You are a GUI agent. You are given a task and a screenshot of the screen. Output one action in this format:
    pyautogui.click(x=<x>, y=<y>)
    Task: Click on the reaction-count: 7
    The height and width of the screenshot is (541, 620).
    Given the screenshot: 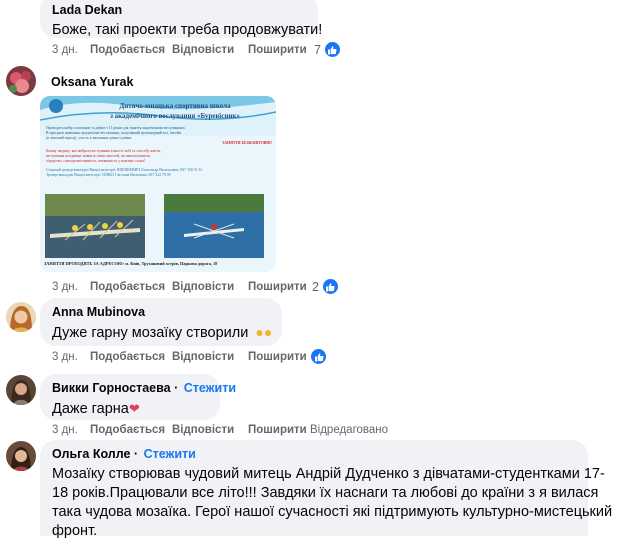 What is the action you would take?
    pyautogui.click(x=317, y=49)
    